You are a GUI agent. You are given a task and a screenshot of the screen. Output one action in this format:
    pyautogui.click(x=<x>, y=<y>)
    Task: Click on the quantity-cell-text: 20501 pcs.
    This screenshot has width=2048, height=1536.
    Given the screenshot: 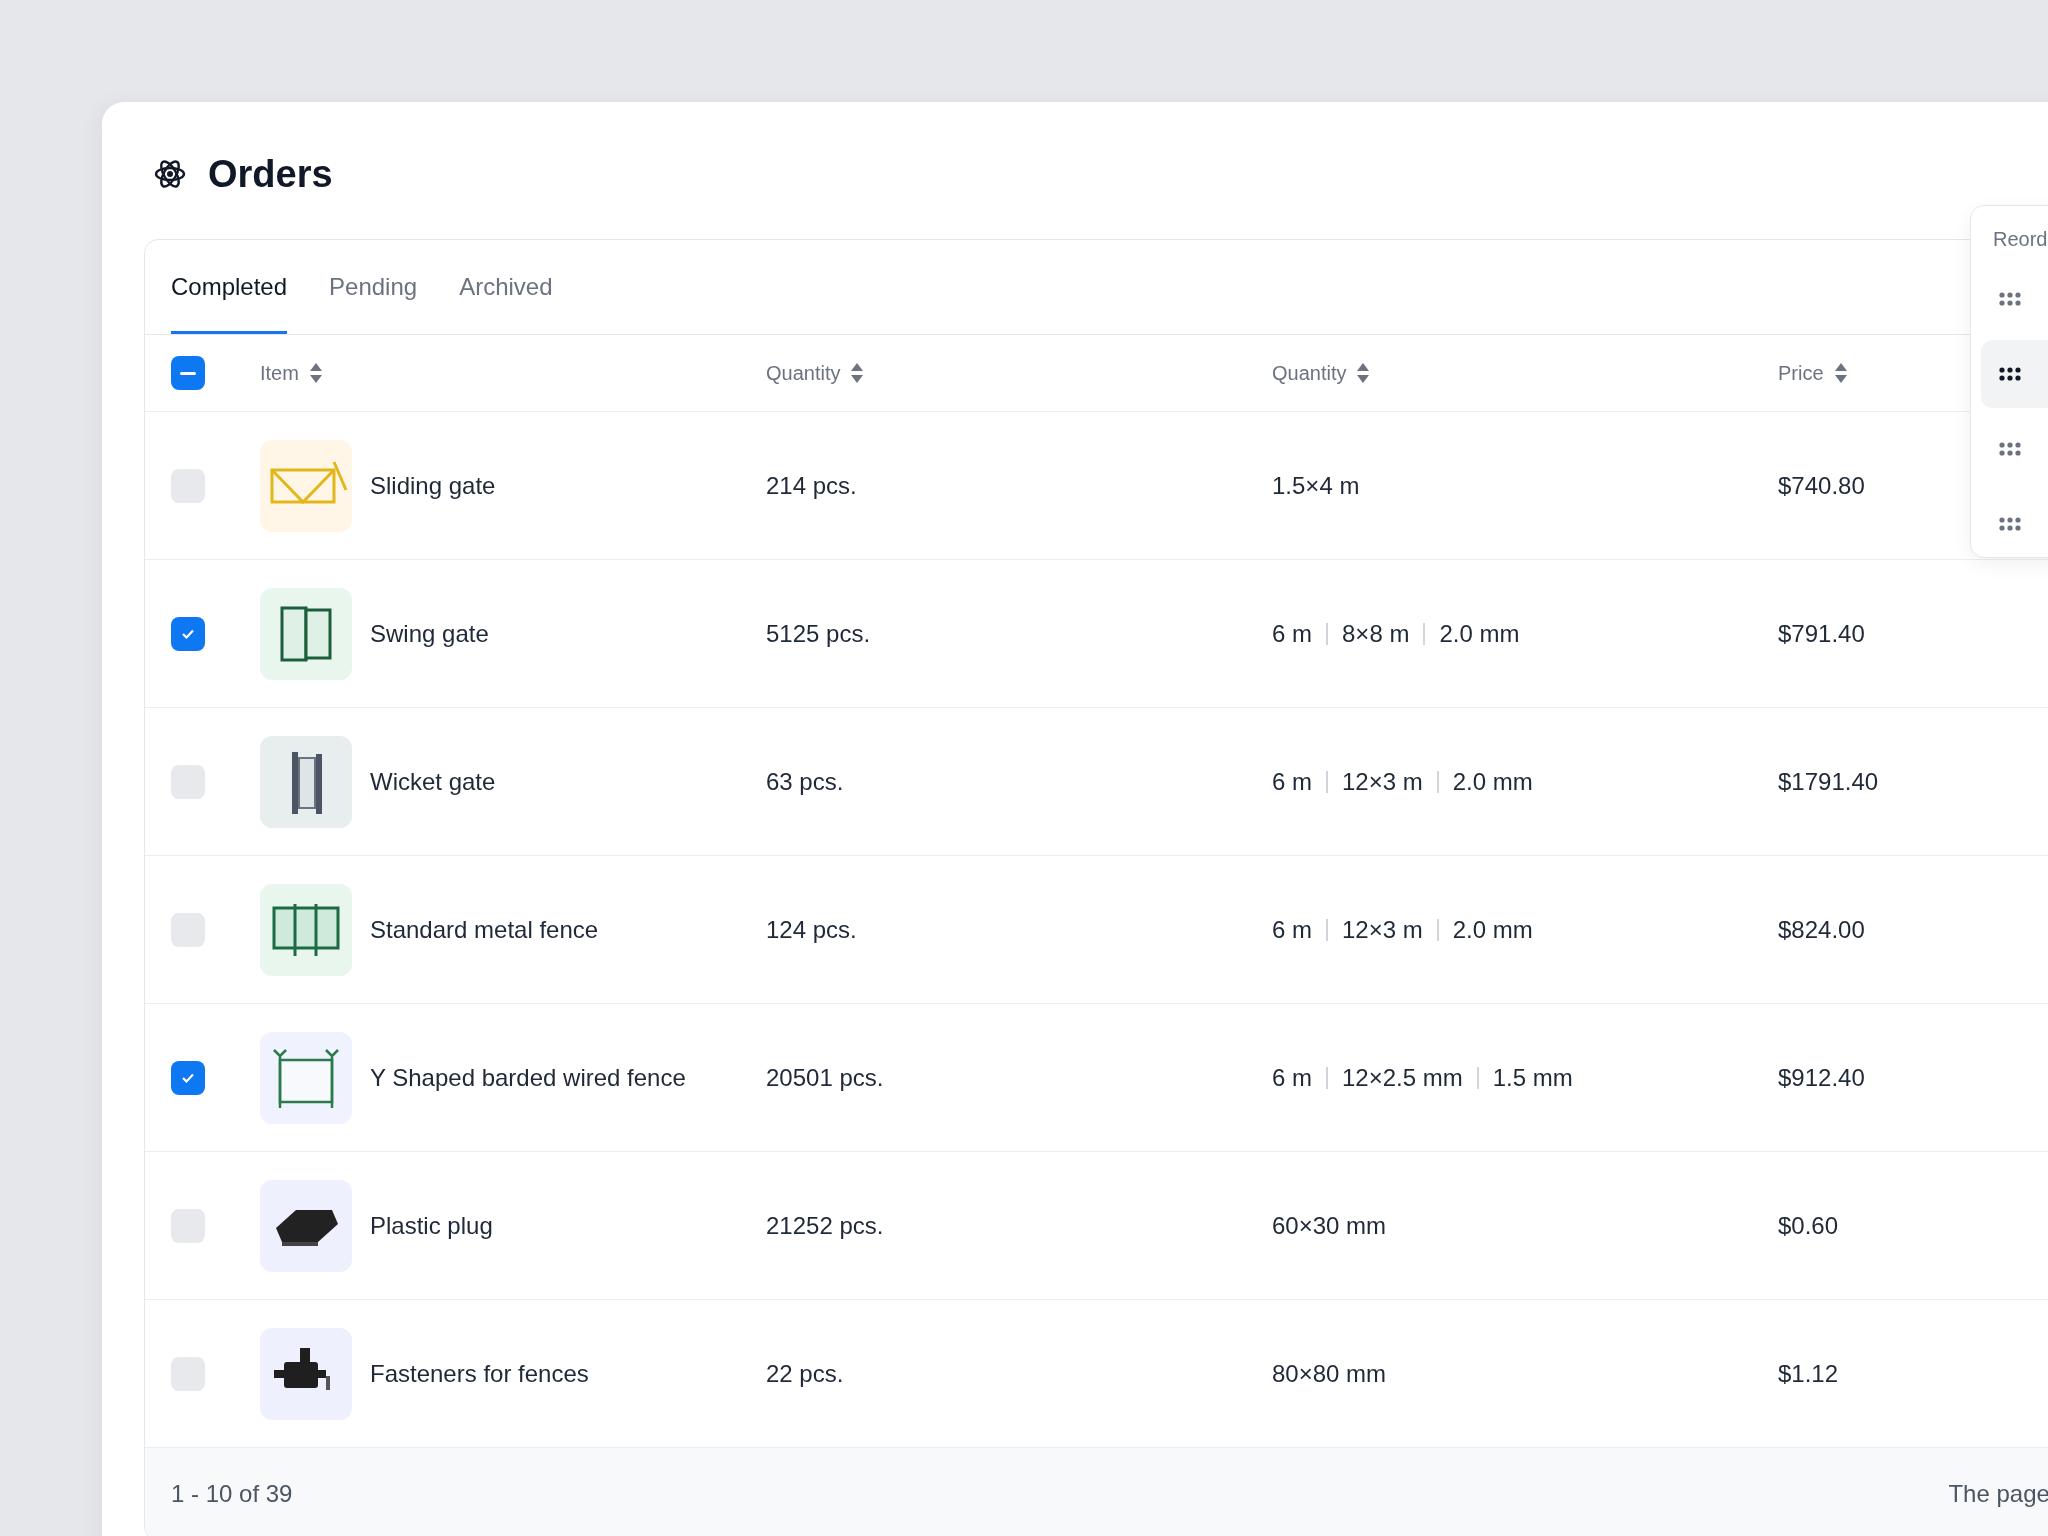 What is the action you would take?
    pyautogui.click(x=825, y=1077)
    